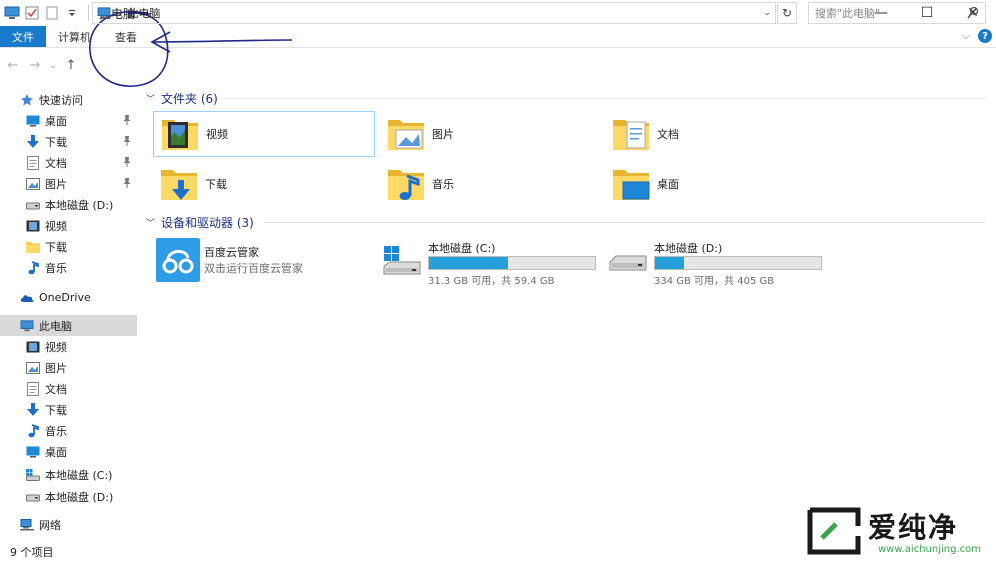  Describe the element at coordinates (897, 13) in the screenshot. I see `search-input: 搜索"此电脑"` at that location.